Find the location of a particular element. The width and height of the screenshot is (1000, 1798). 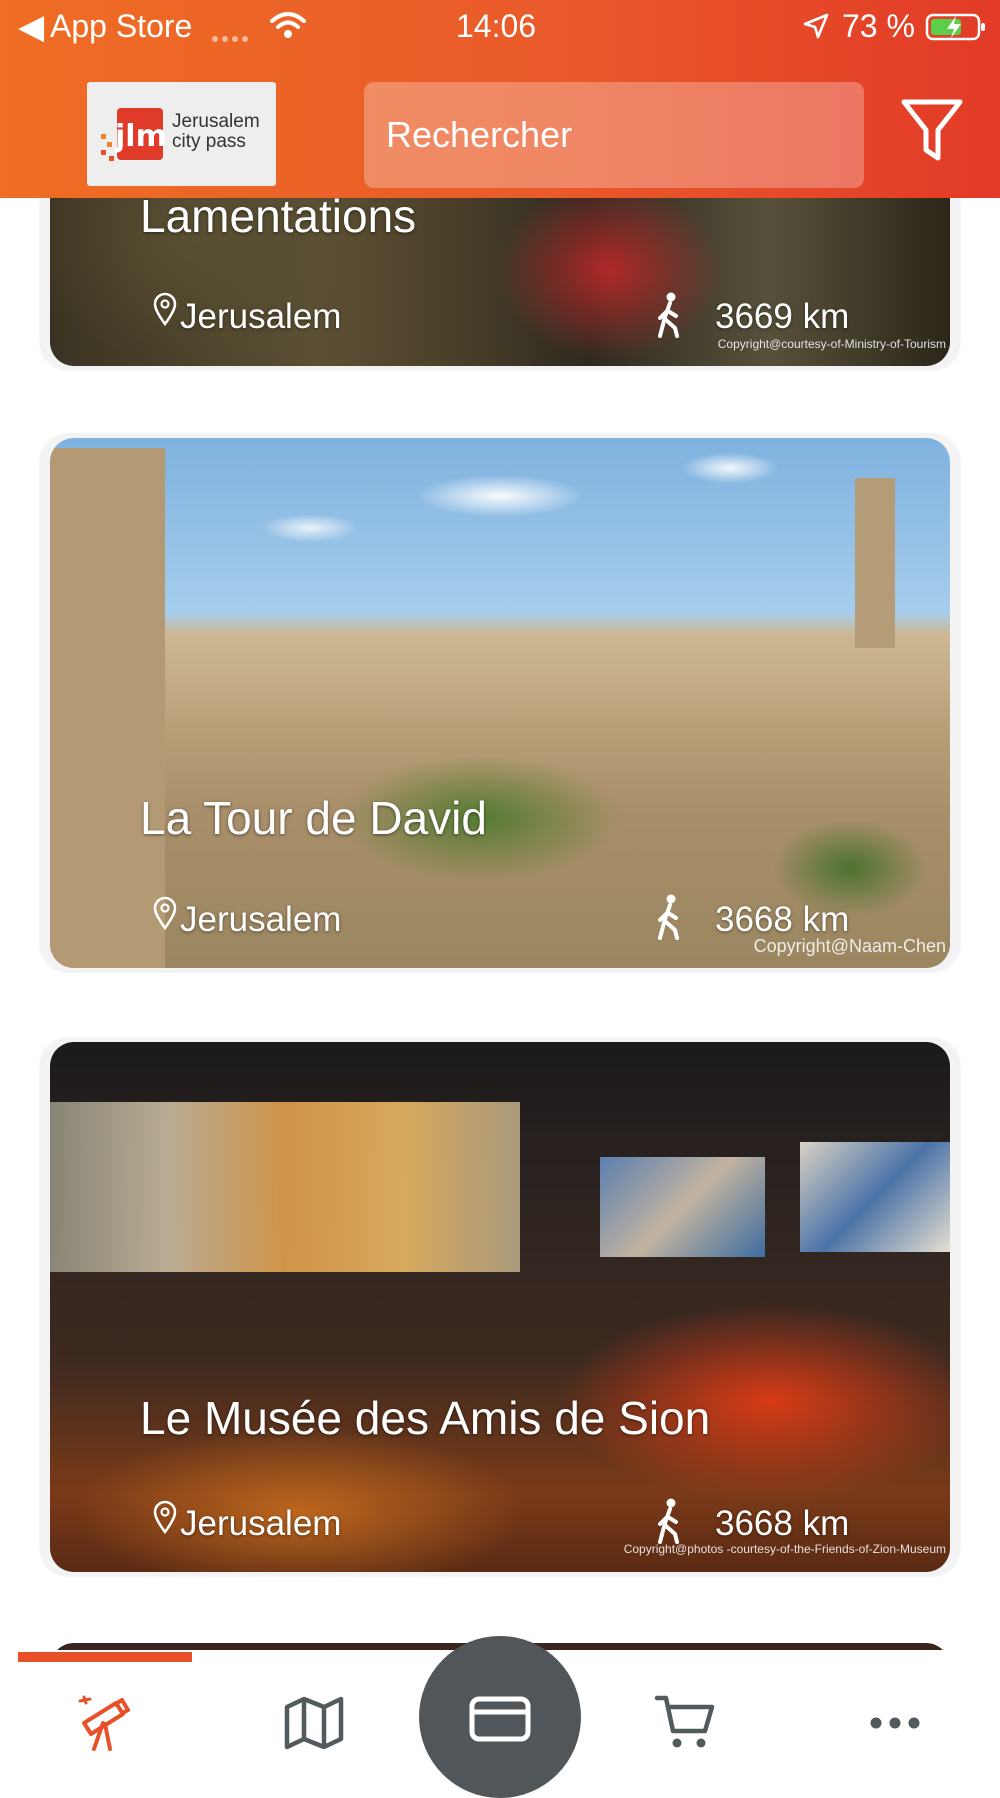

more-icon is located at coordinates (895, 1723).